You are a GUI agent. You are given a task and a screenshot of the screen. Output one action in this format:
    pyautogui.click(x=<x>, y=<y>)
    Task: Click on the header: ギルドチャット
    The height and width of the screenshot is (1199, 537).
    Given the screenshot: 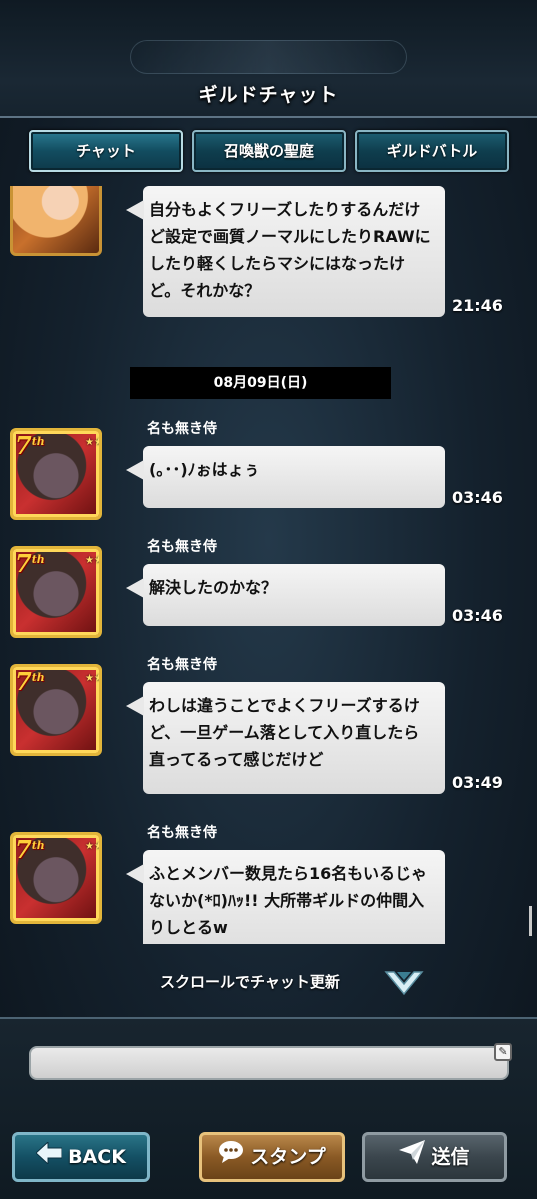 What is the action you would take?
    pyautogui.click(x=268, y=59)
    